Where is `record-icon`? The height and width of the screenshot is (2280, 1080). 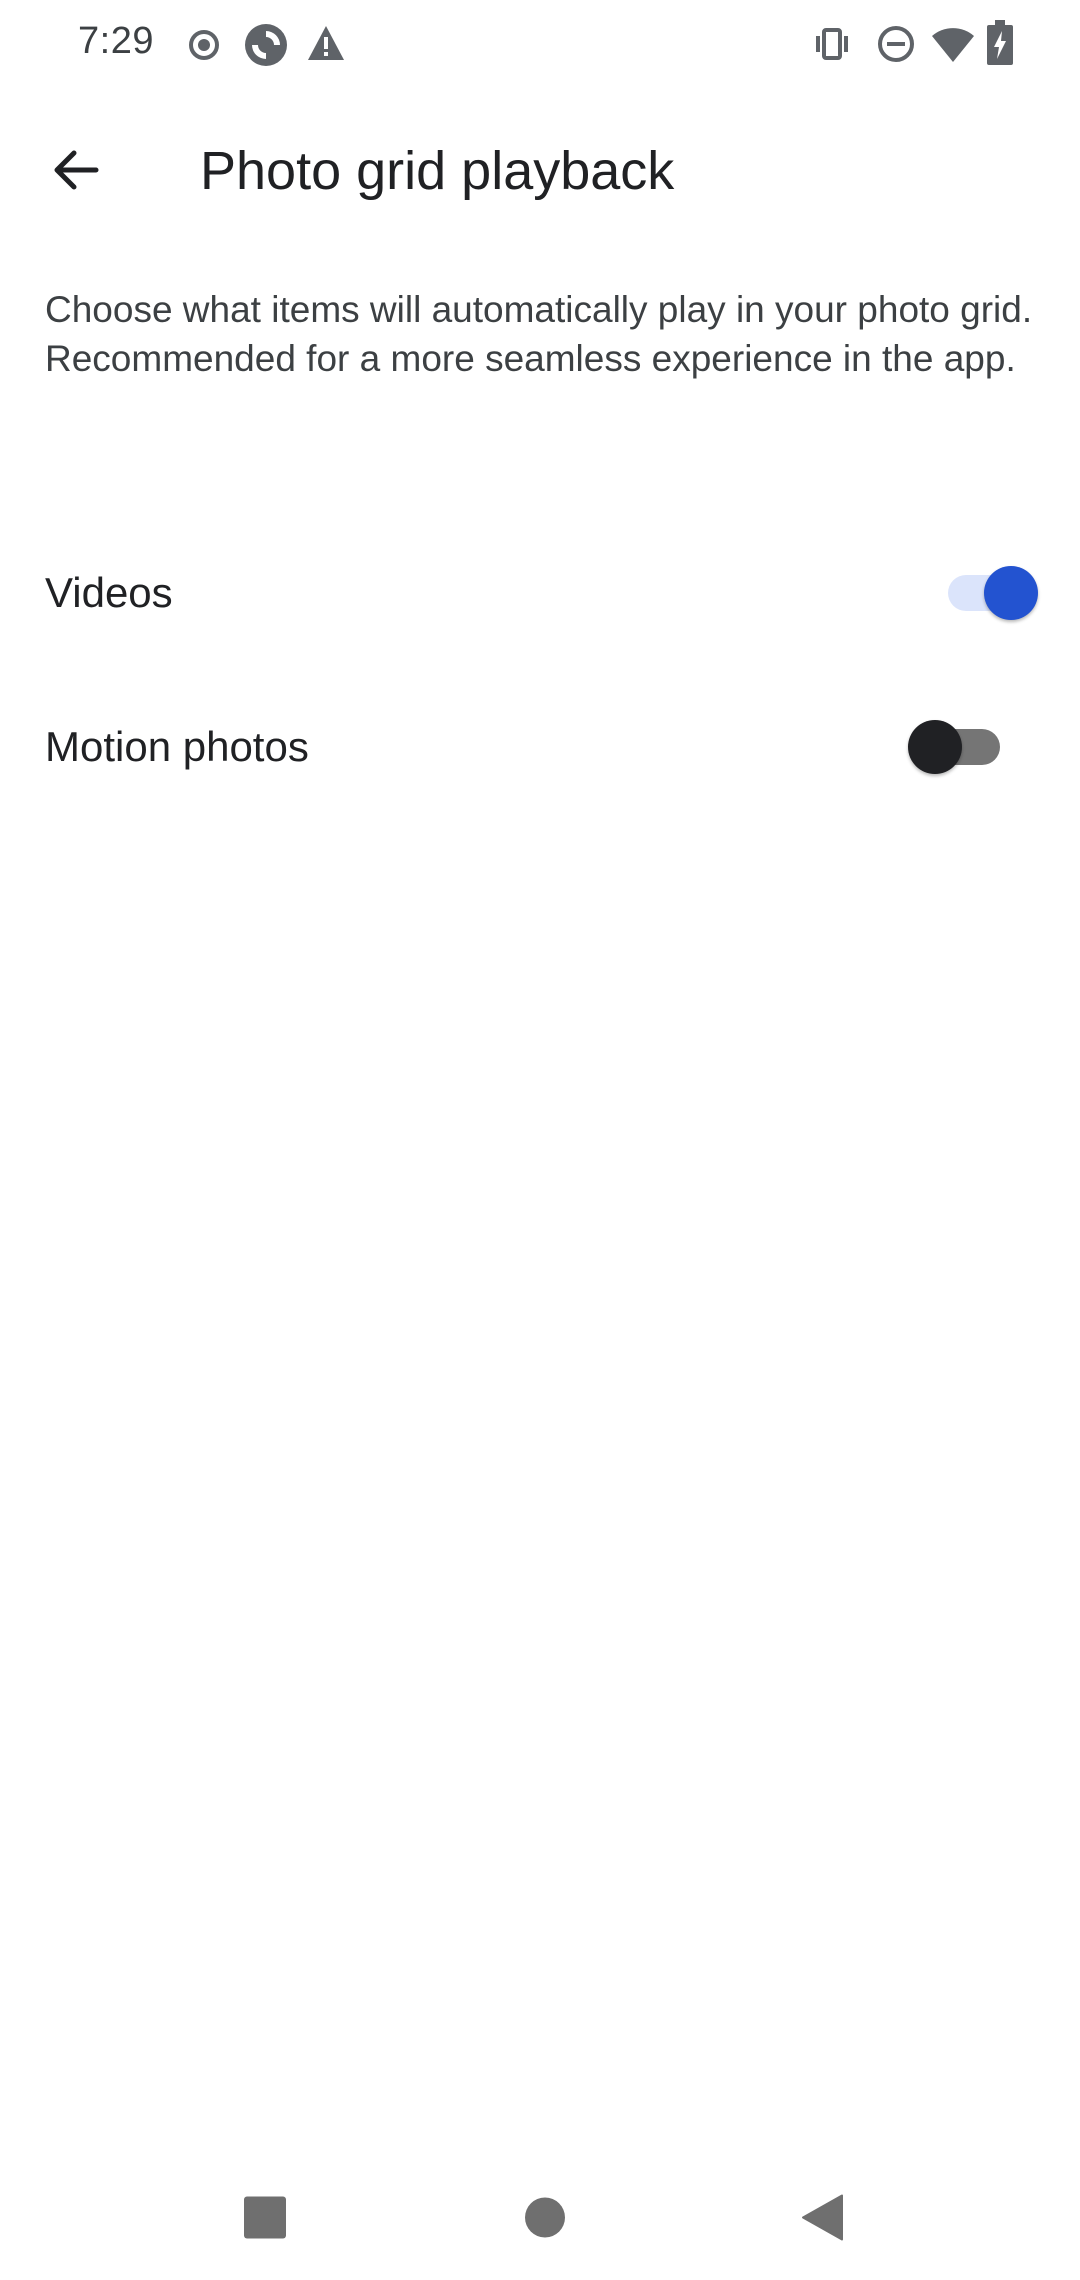 record-icon is located at coordinates (204, 45).